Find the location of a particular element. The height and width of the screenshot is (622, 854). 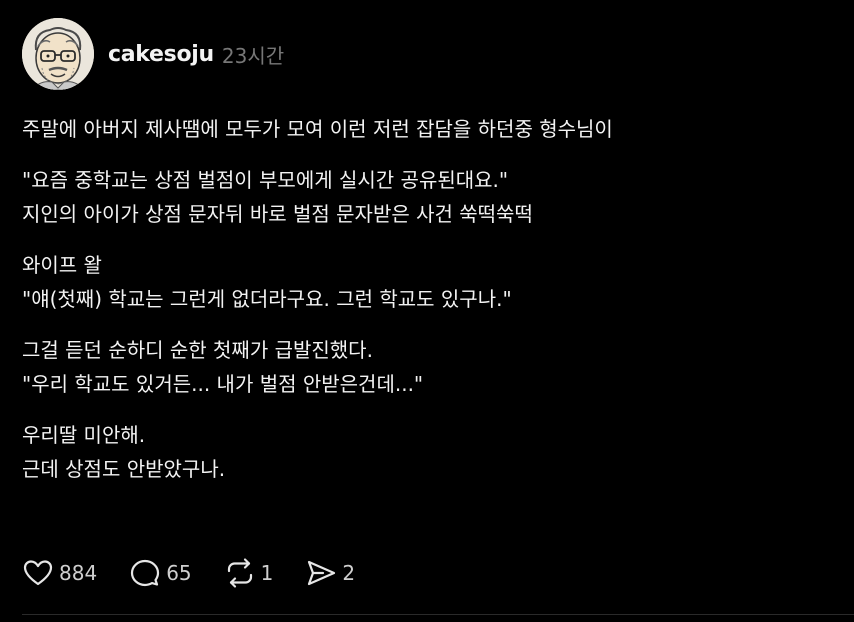

post-text-line: "요즘 중학교는 상점 벌점이 부모에게 실시간 공유된대요." is located at coordinates (265, 180).